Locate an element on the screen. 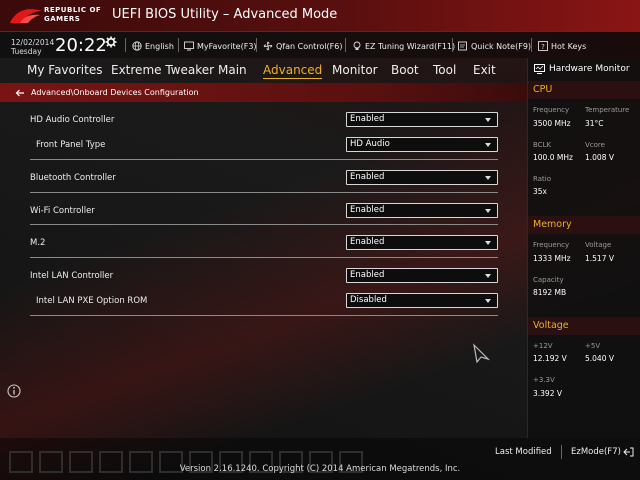  setting-label: Intel LAN PXE Option ROM is located at coordinates (92, 301).